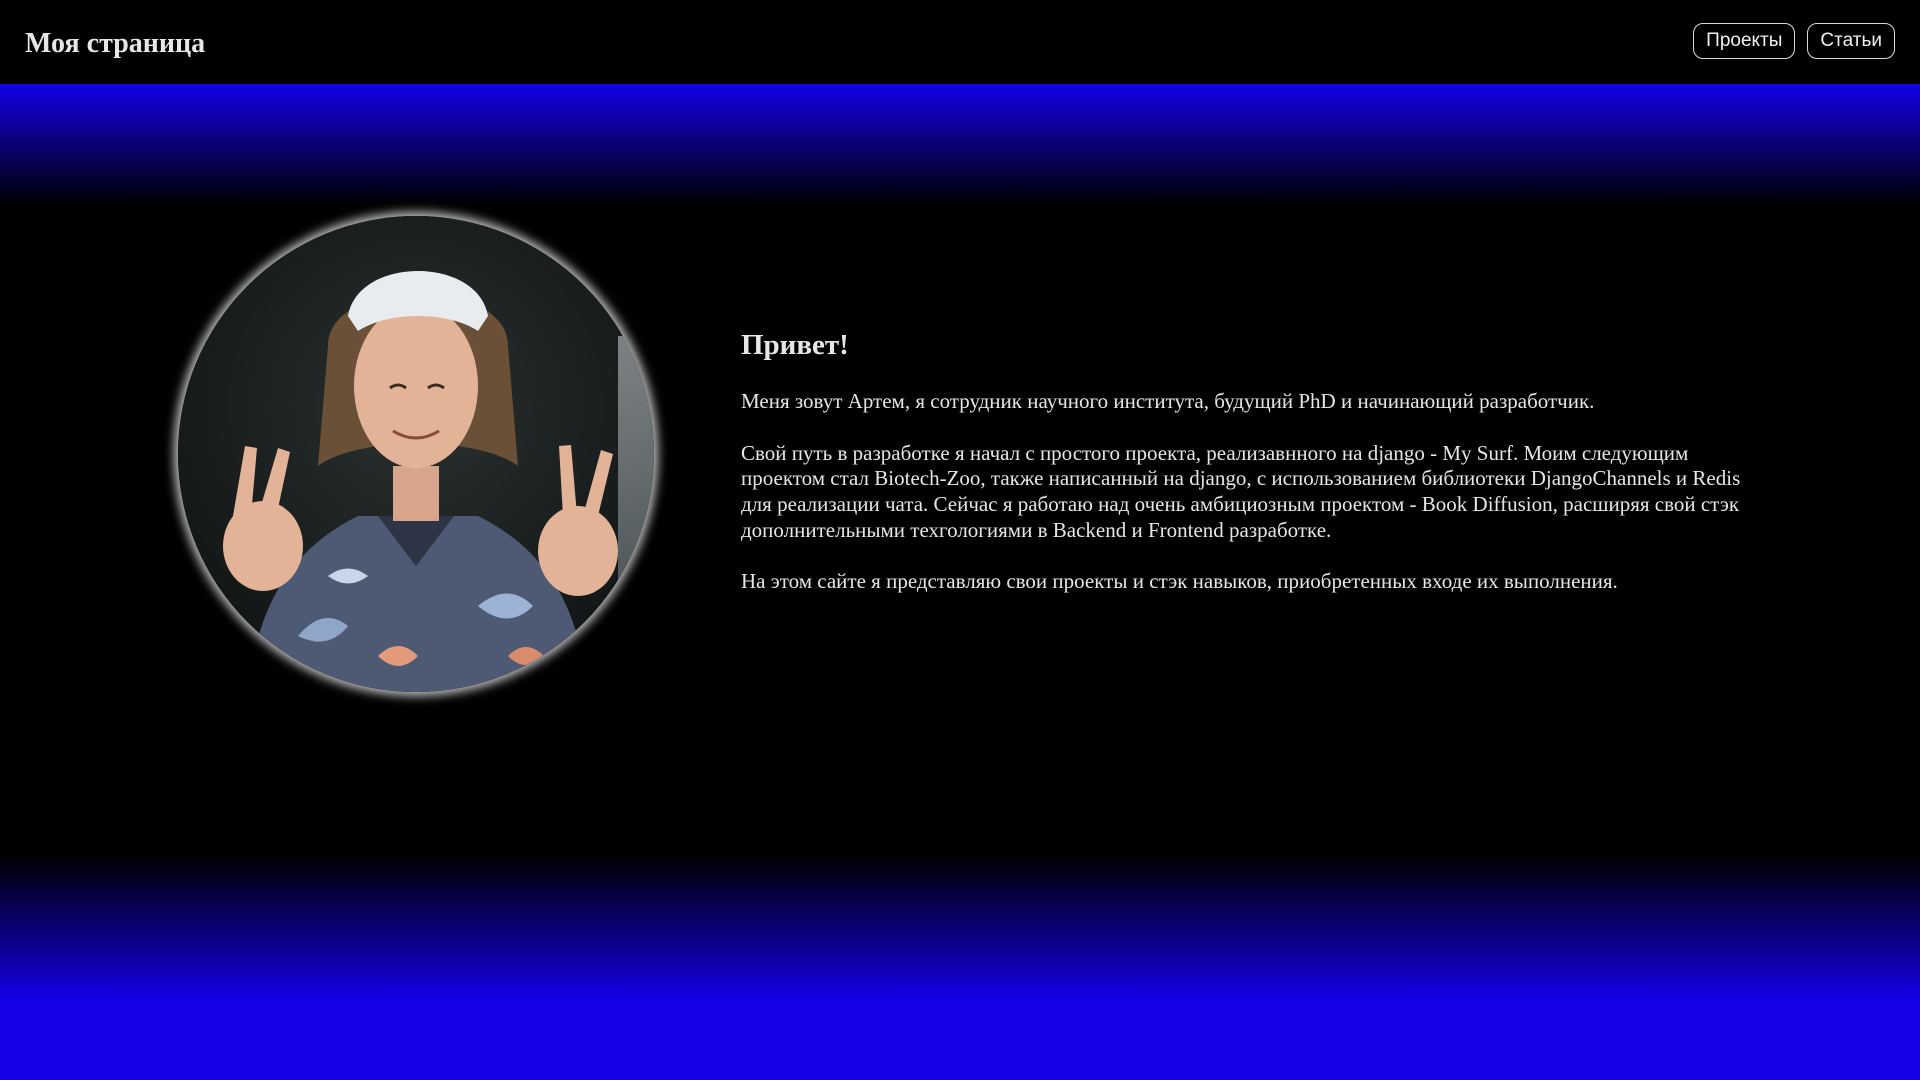 The width and height of the screenshot is (1920, 1080). Describe the element at coordinates (1851, 41) in the screenshot. I see `nav-button-articles: Статьи` at that location.